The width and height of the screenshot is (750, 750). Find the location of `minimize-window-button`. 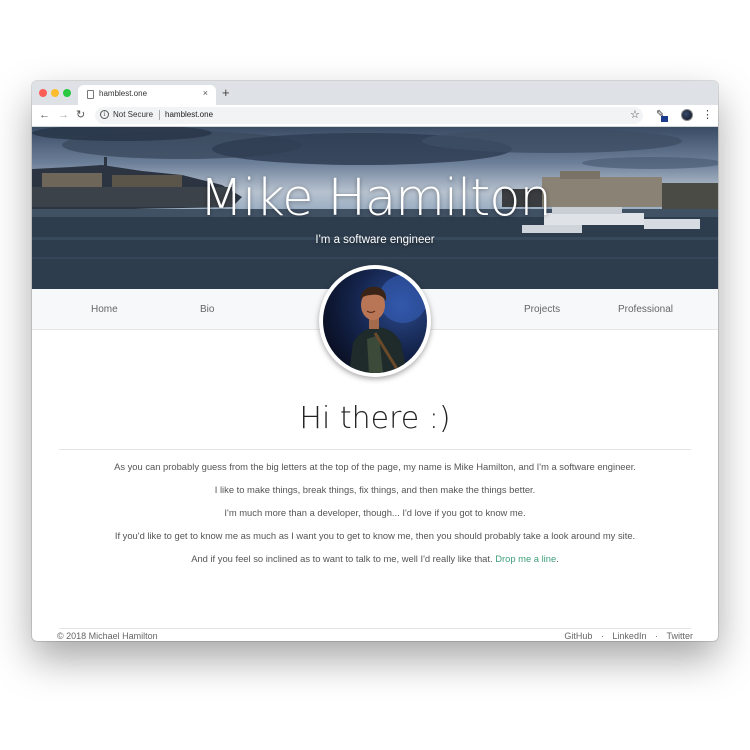

minimize-window-button is located at coordinates (55, 93).